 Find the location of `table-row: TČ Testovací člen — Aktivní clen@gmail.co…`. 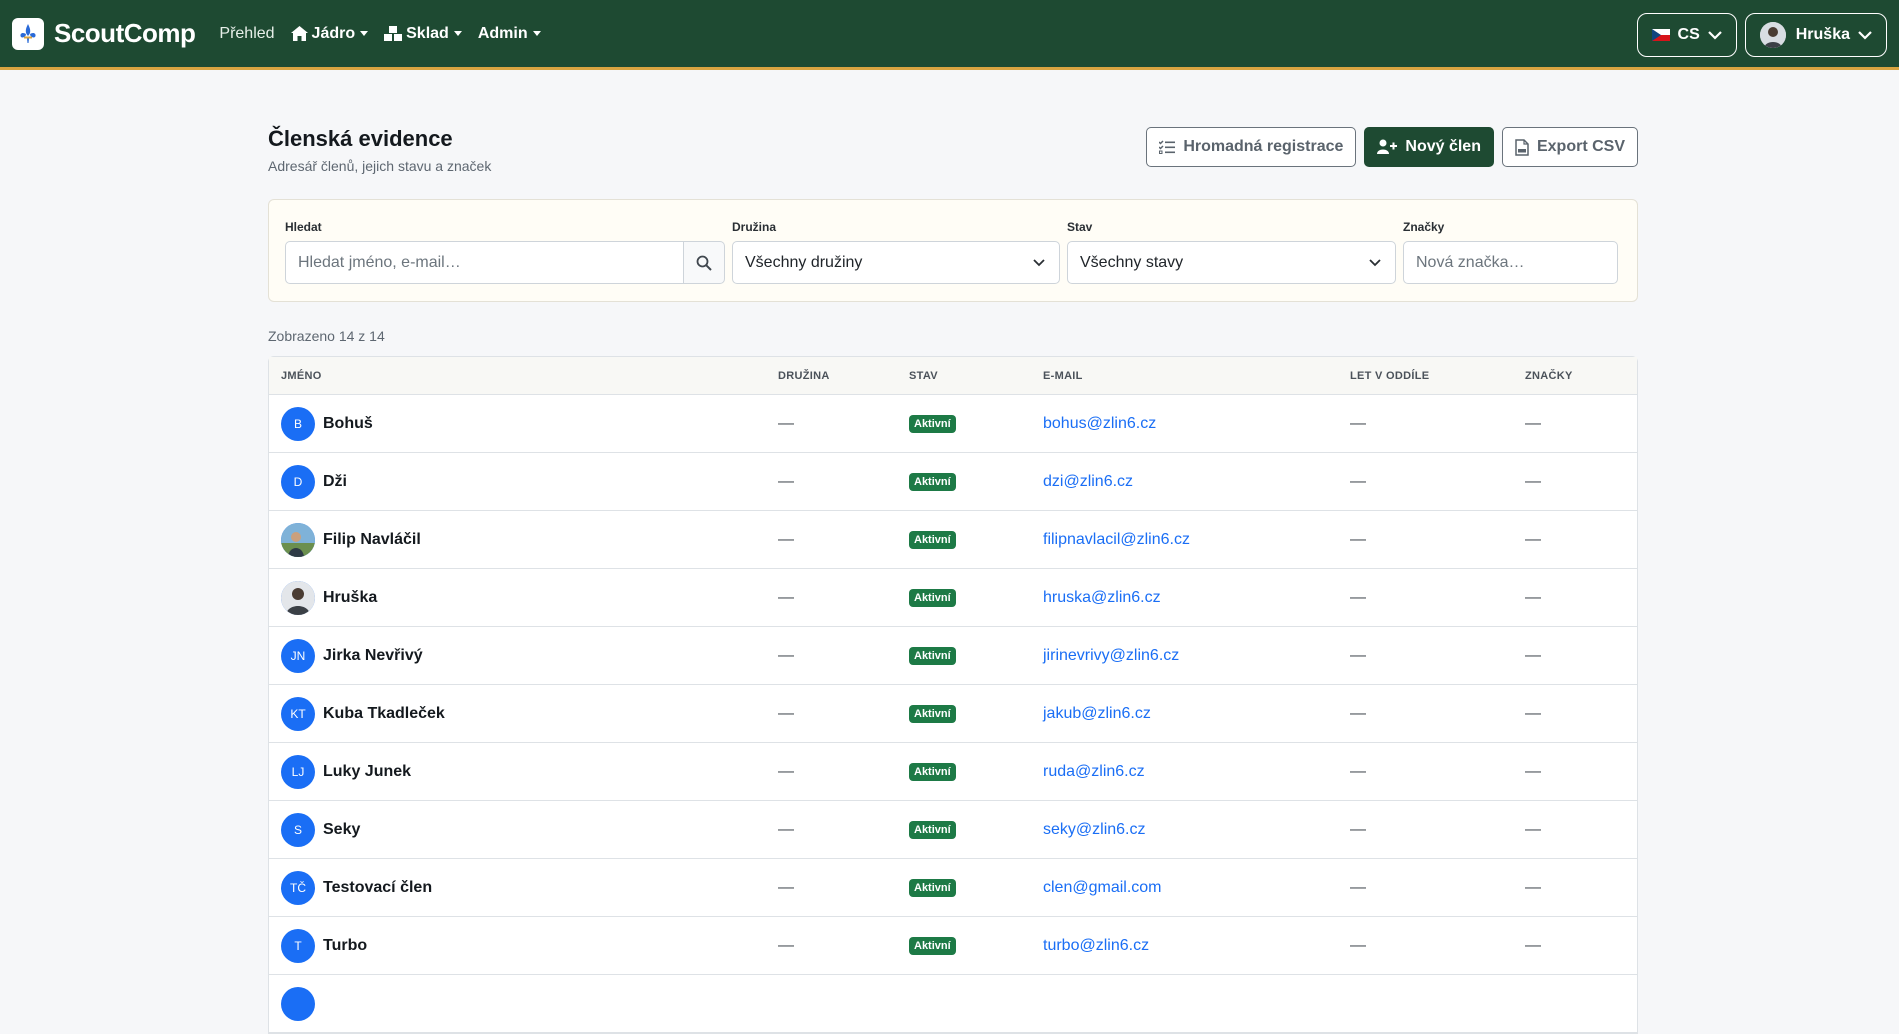

table-row: TČ Testovací člen — Aktivní clen@gmail.co… is located at coordinates (953, 888).